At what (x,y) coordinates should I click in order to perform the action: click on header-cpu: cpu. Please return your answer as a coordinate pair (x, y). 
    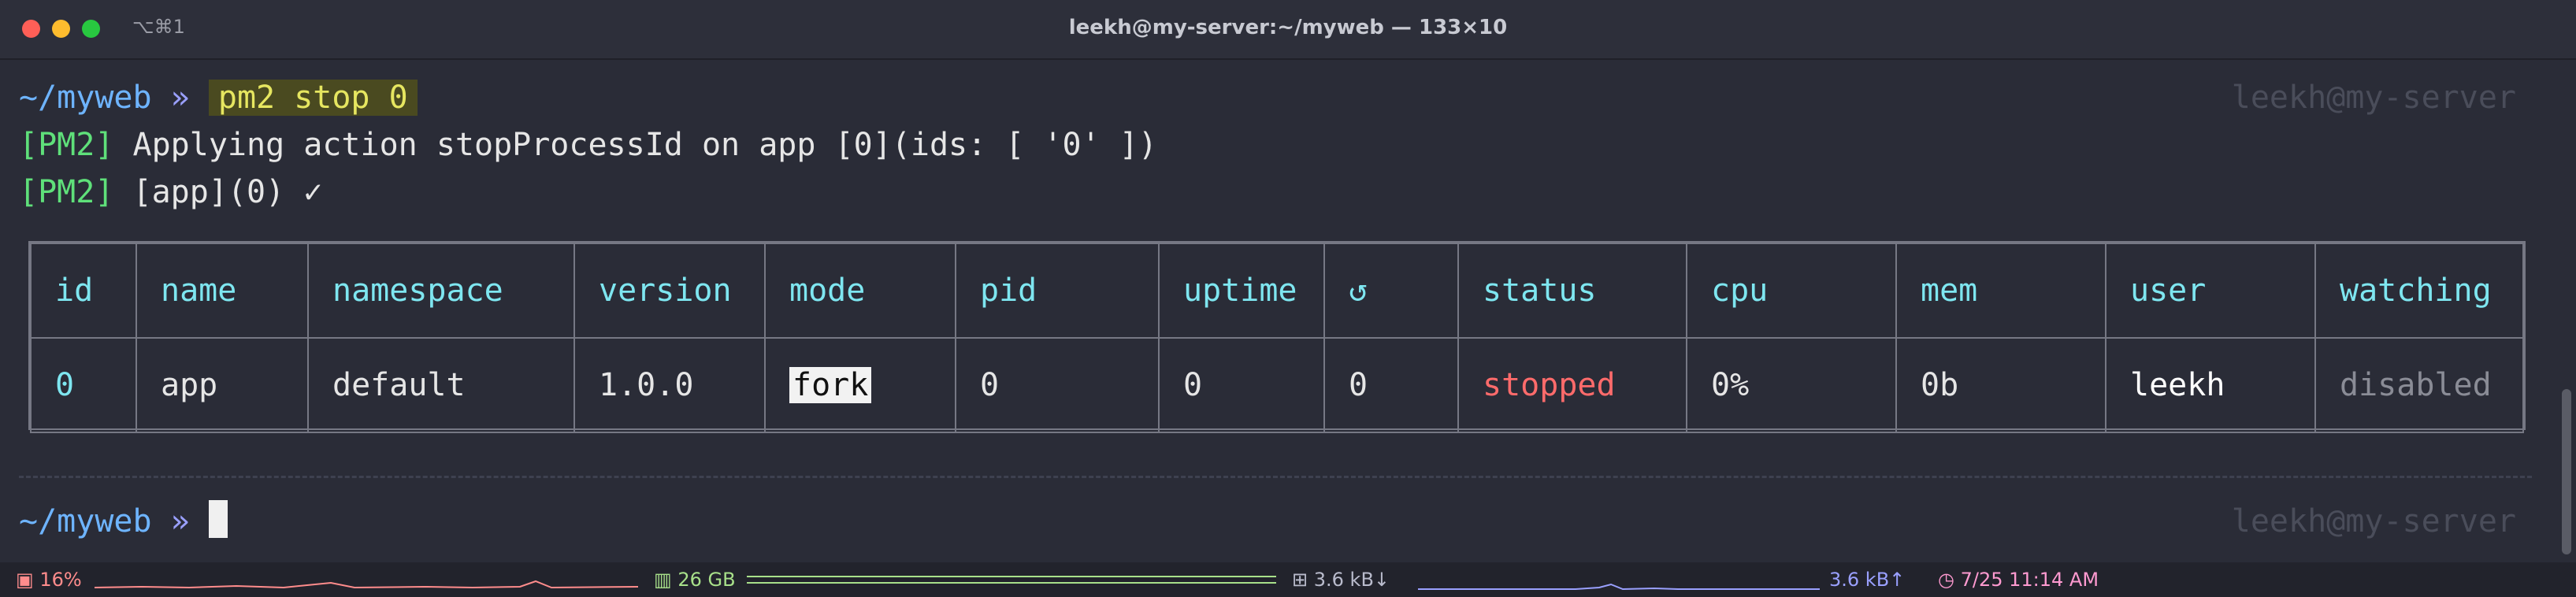
    Looking at the image, I should click on (1791, 291).